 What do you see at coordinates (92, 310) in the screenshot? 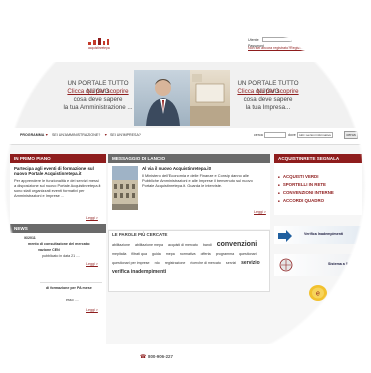
I see `news-item2-more-link: Leggi >` at bounding box center [92, 310].